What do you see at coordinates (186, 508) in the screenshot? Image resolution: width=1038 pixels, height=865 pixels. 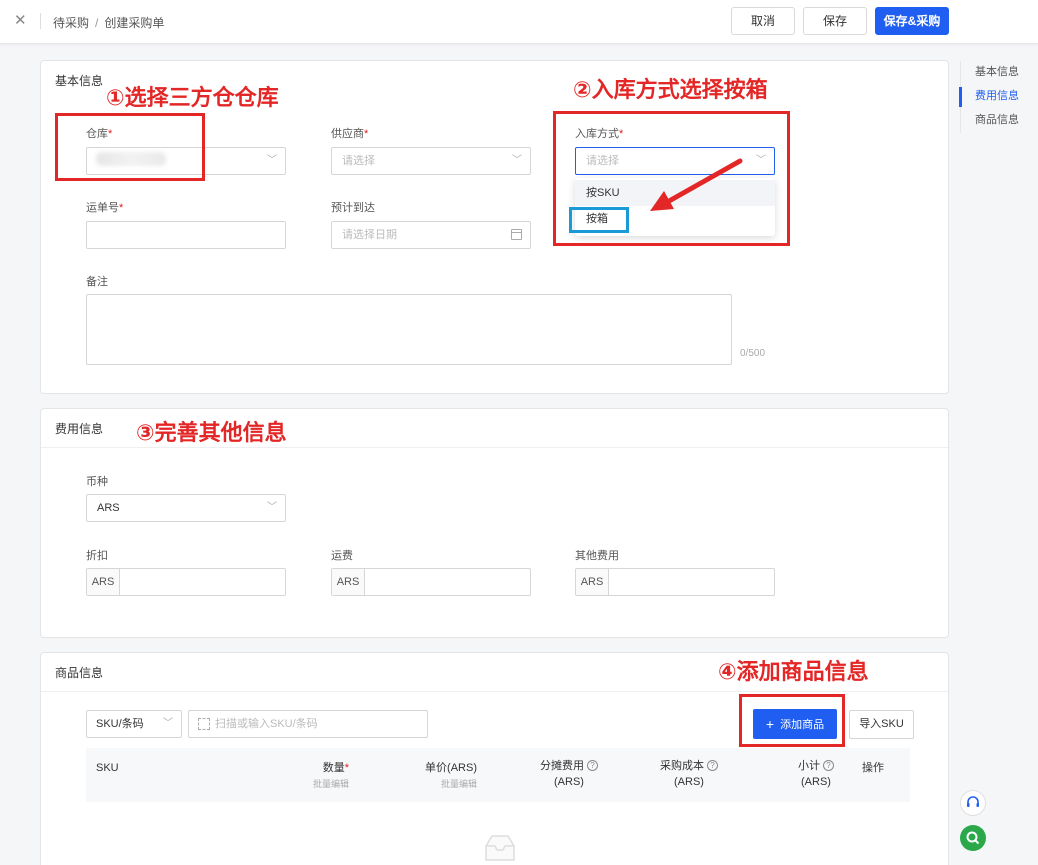 I see `currency-select: ARS ﹀` at bounding box center [186, 508].